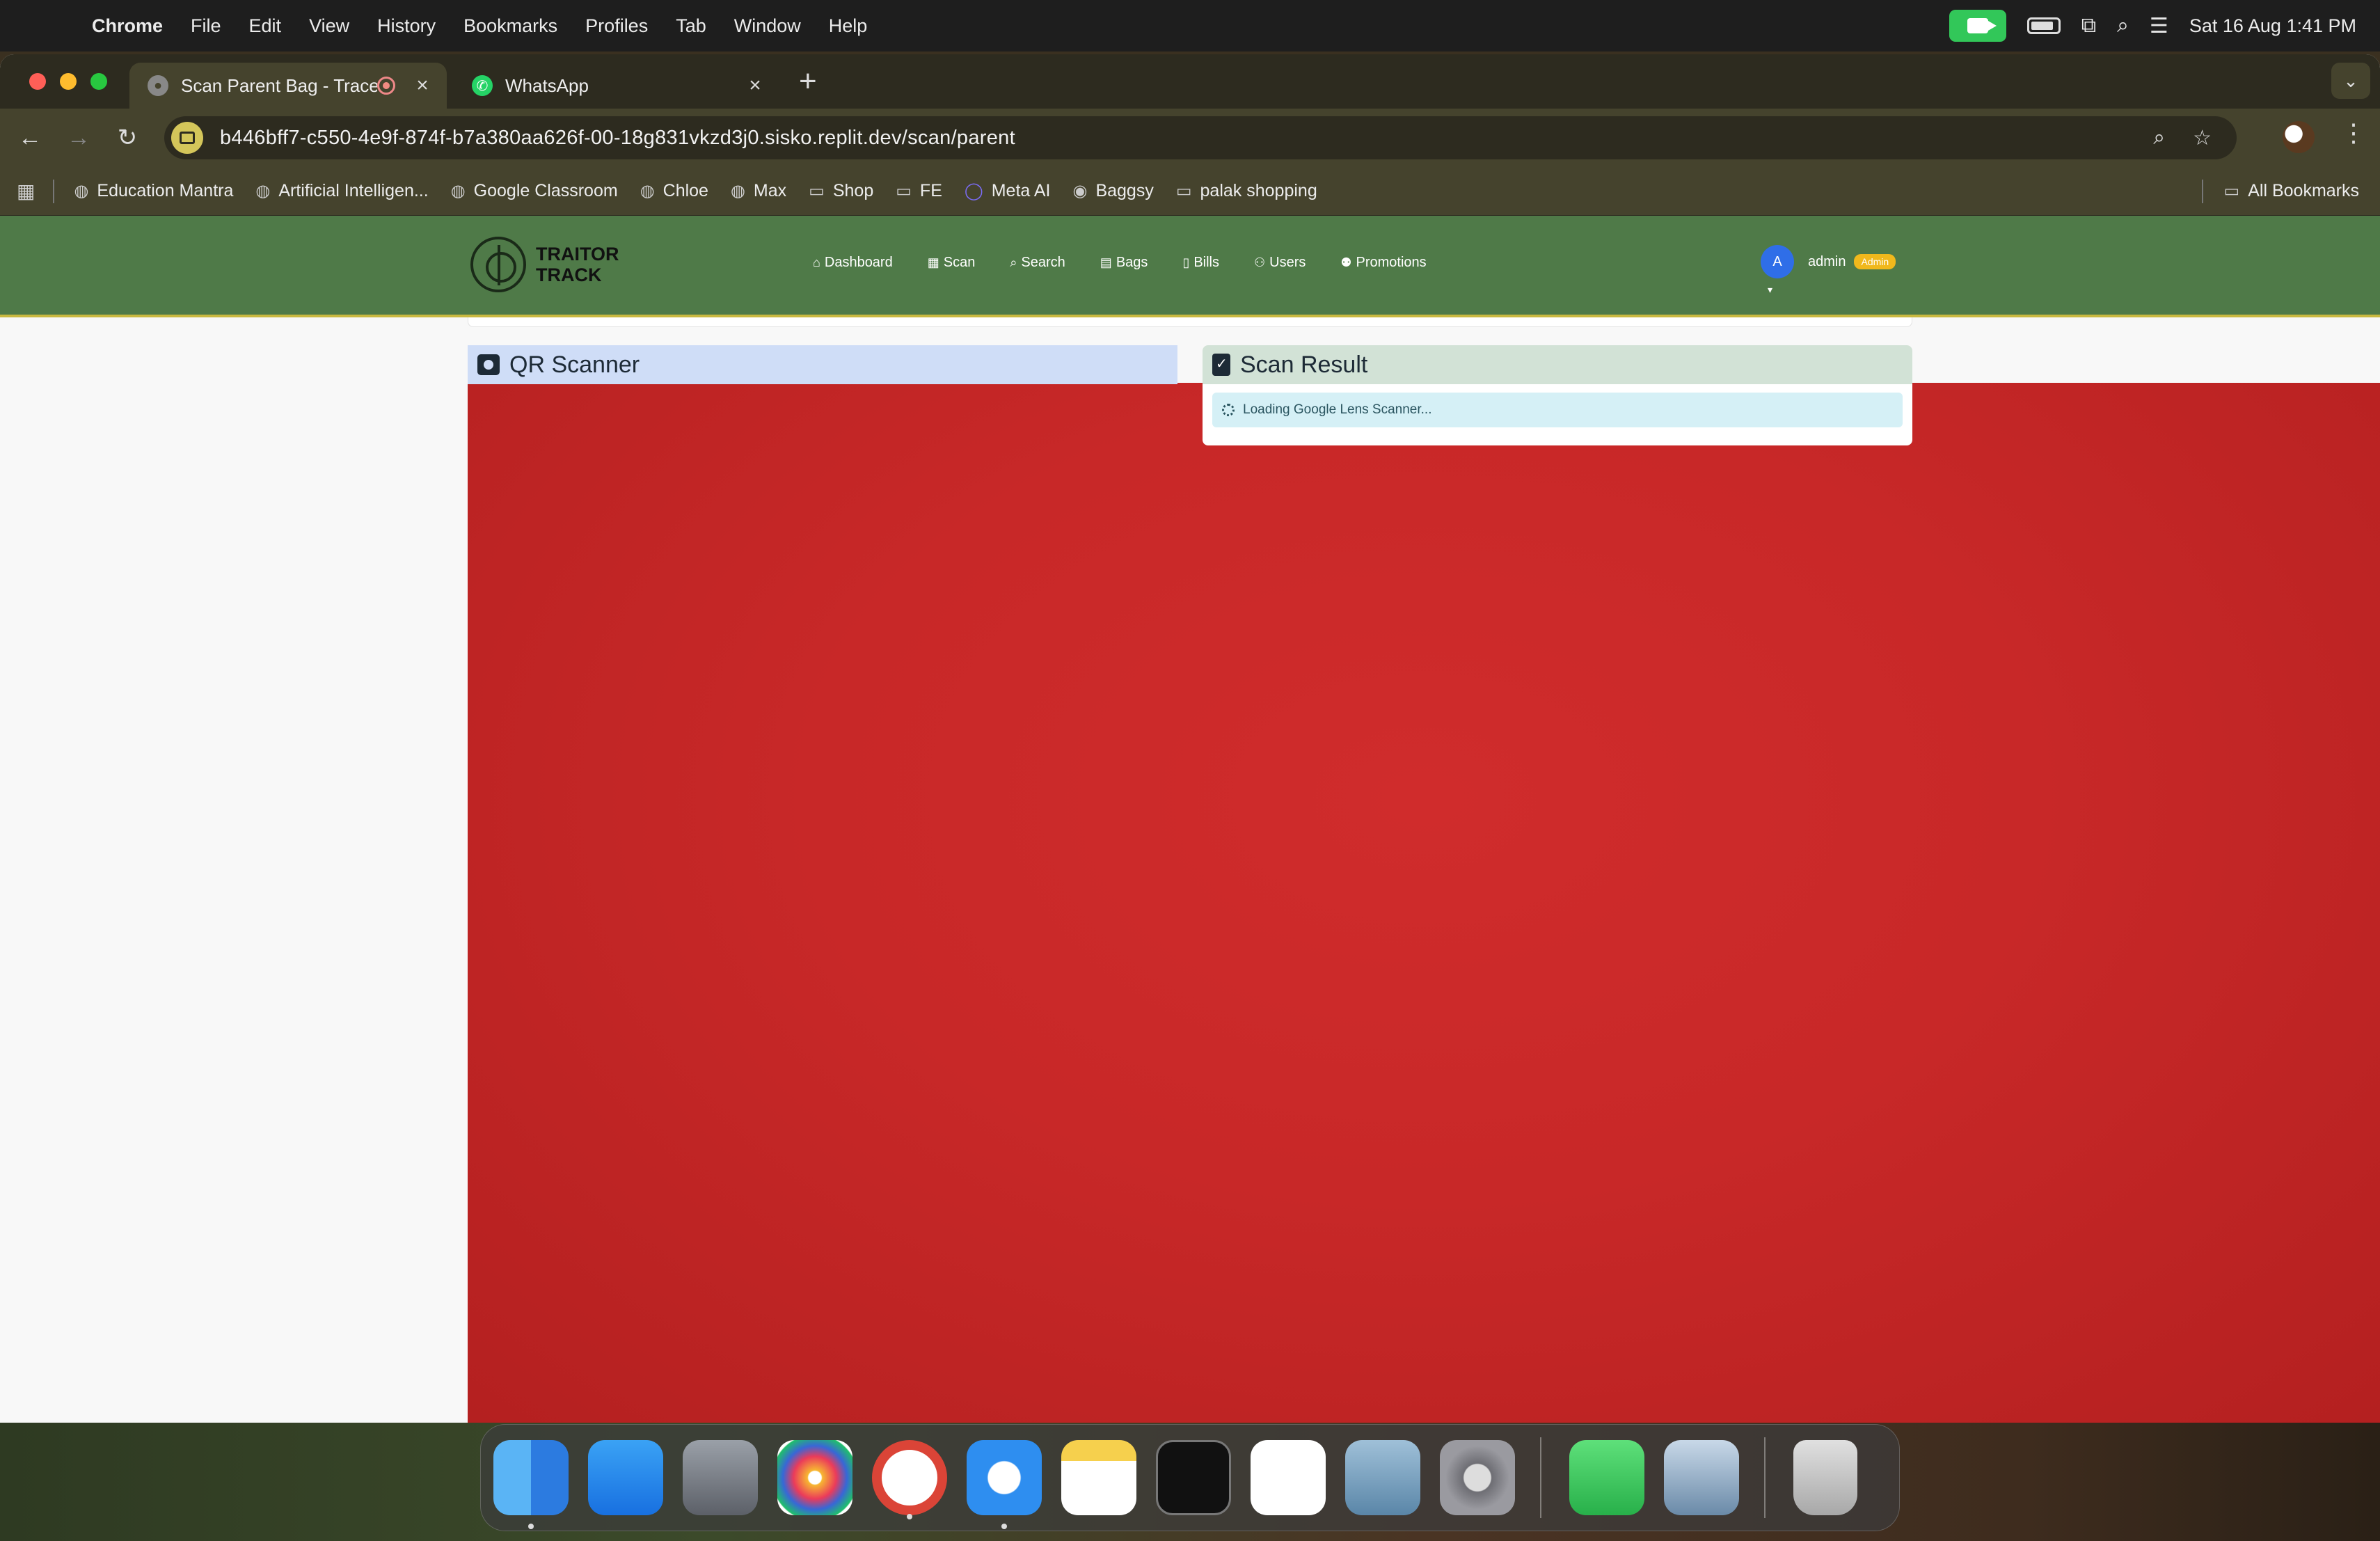 The height and width of the screenshot is (1541, 2380). What do you see at coordinates (30, 137) in the screenshot?
I see `back-icon: ←` at bounding box center [30, 137].